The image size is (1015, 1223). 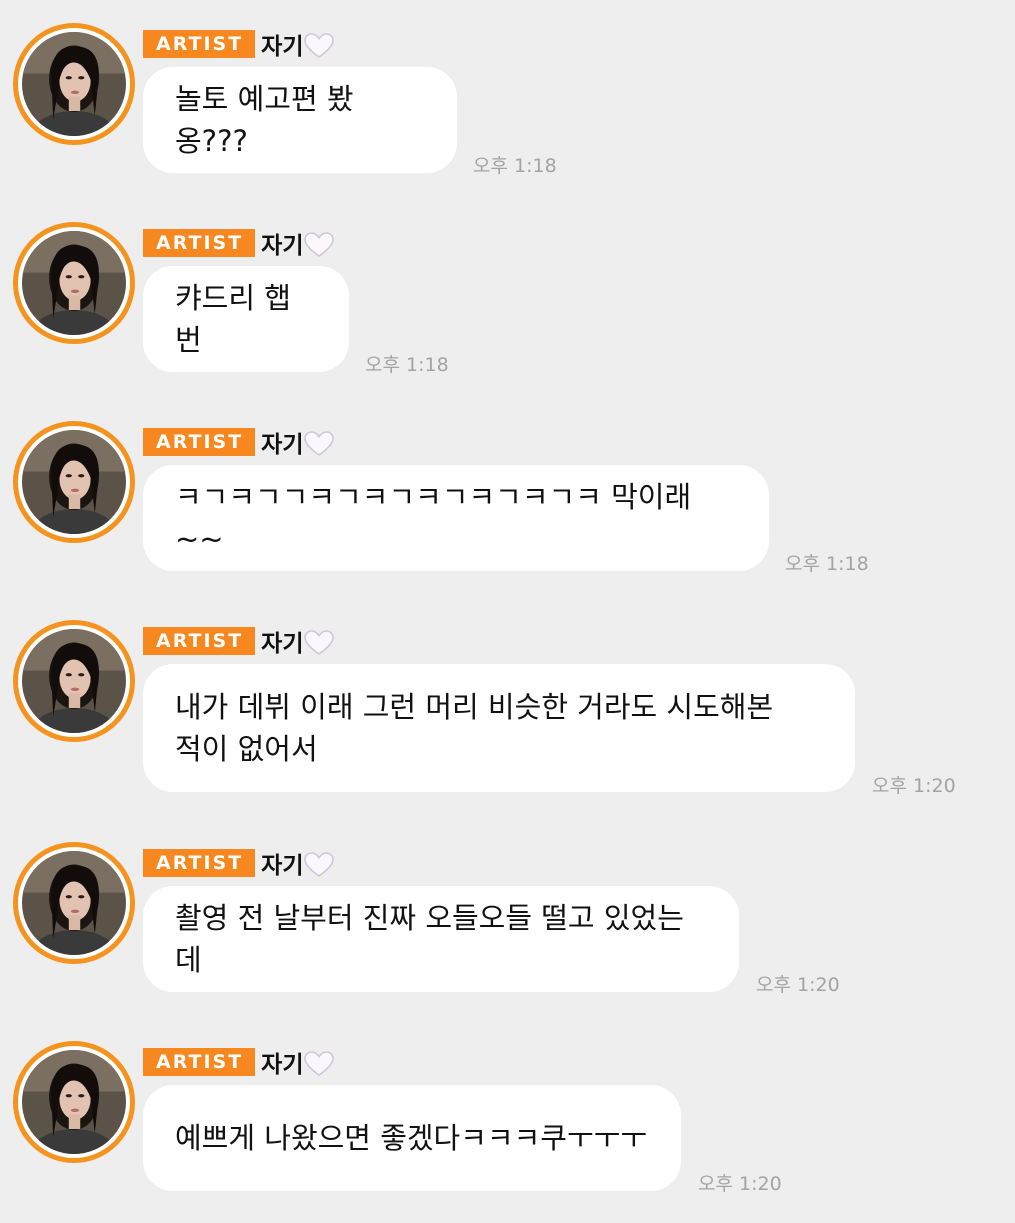 I want to click on message-bubble: 놀토 예고편 봤옹???, so click(x=300, y=120).